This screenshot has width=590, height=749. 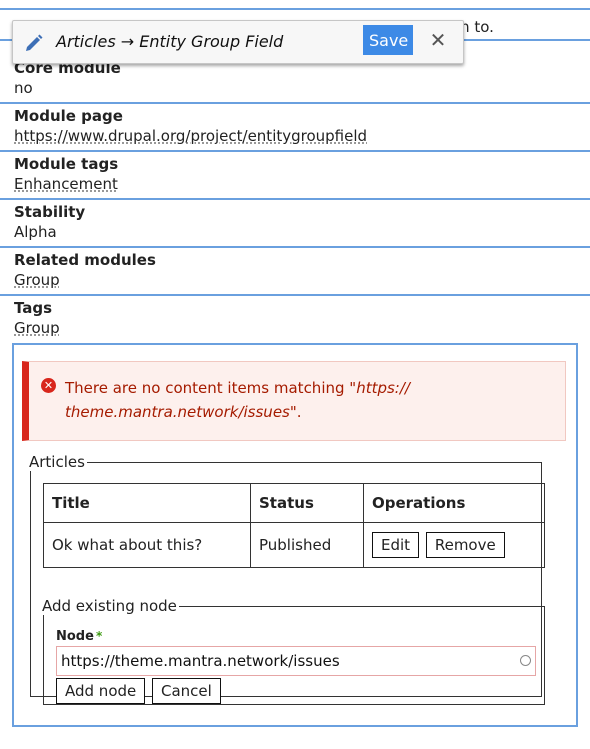 What do you see at coordinates (48, 385) in the screenshot?
I see `error-icon: ✕` at bounding box center [48, 385].